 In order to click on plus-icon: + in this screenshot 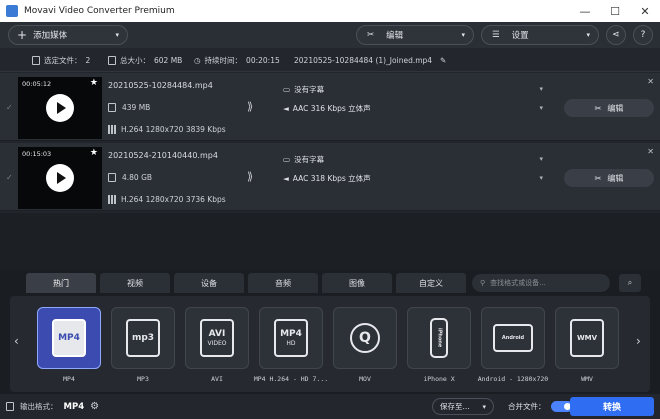, I will do `click(22, 35)`.